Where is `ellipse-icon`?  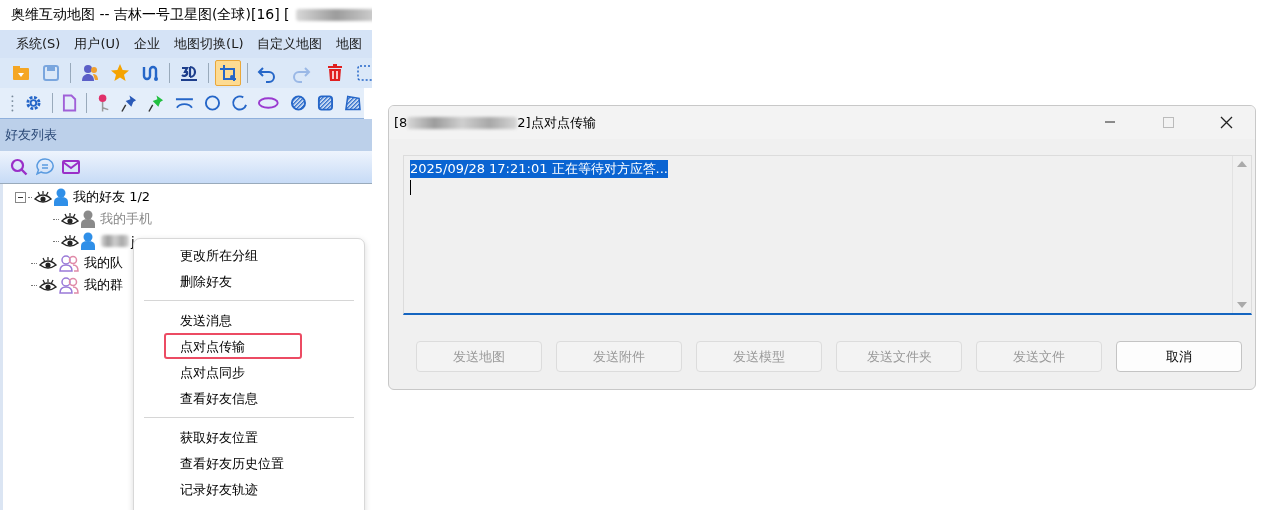 ellipse-icon is located at coordinates (269, 103).